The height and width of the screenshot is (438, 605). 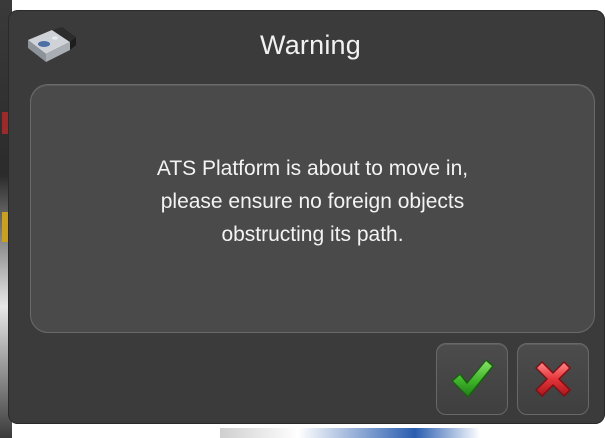 I want to click on cancel-button, so click(x=553, y=379).